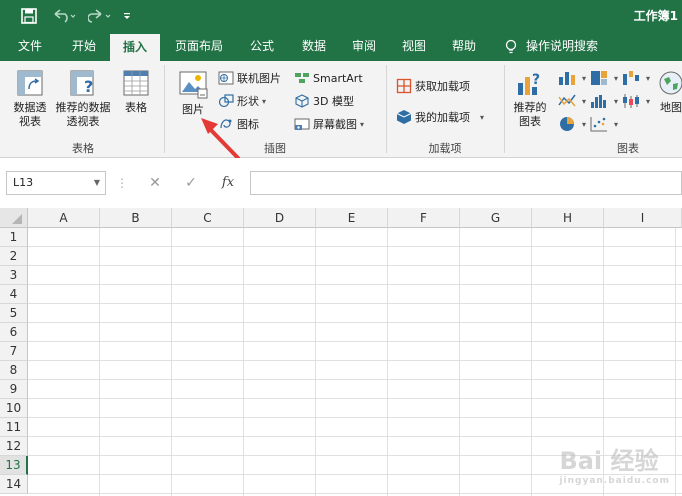  I want to click on ribbon-tabs: 文件 开始 插入 页面布局 公式 数据 审阅 视图 帮助 操作说明搜索, so click(341, 46).